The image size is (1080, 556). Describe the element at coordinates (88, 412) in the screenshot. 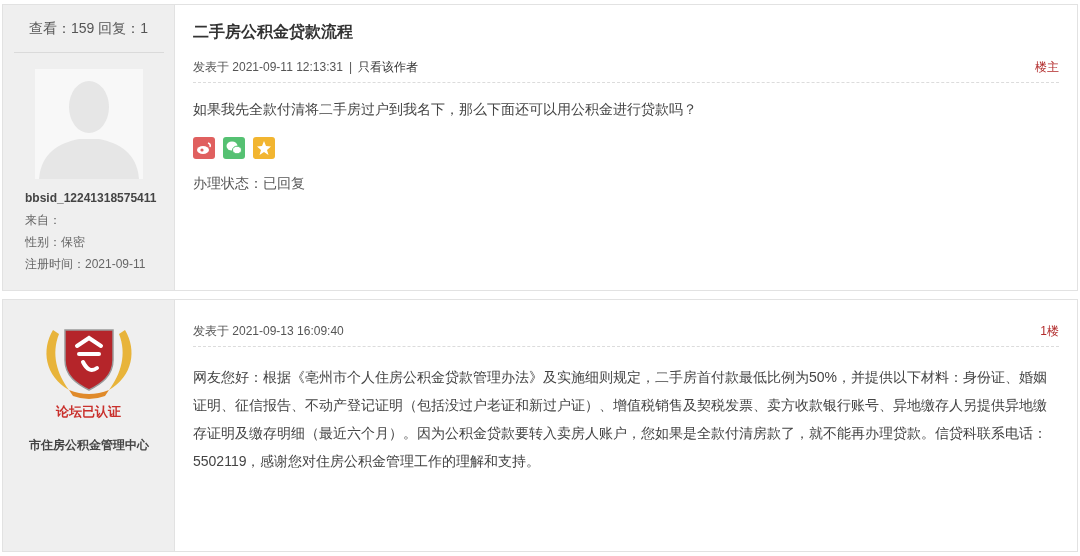

I see `badge-caption: 论坛已认证` at that location.